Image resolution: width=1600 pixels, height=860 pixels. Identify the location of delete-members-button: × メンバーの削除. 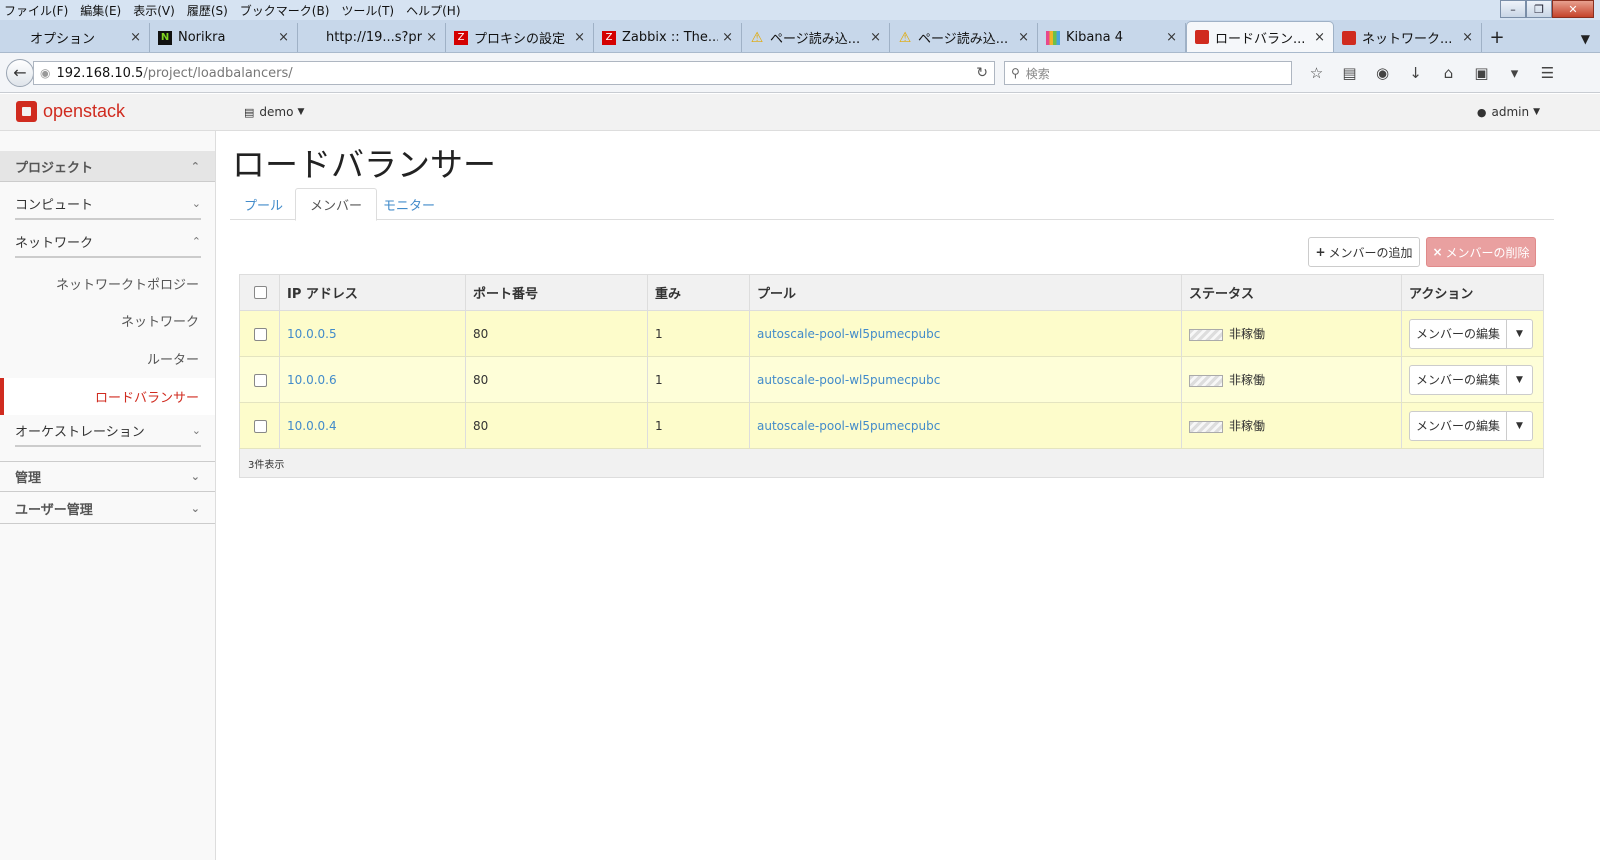
(1481, 252).